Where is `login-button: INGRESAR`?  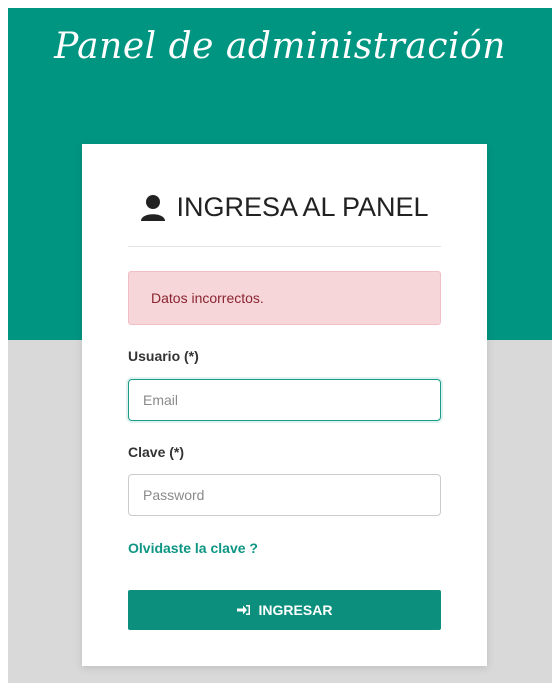 login-button: INGRESAR is located at coordinates (284, 610).